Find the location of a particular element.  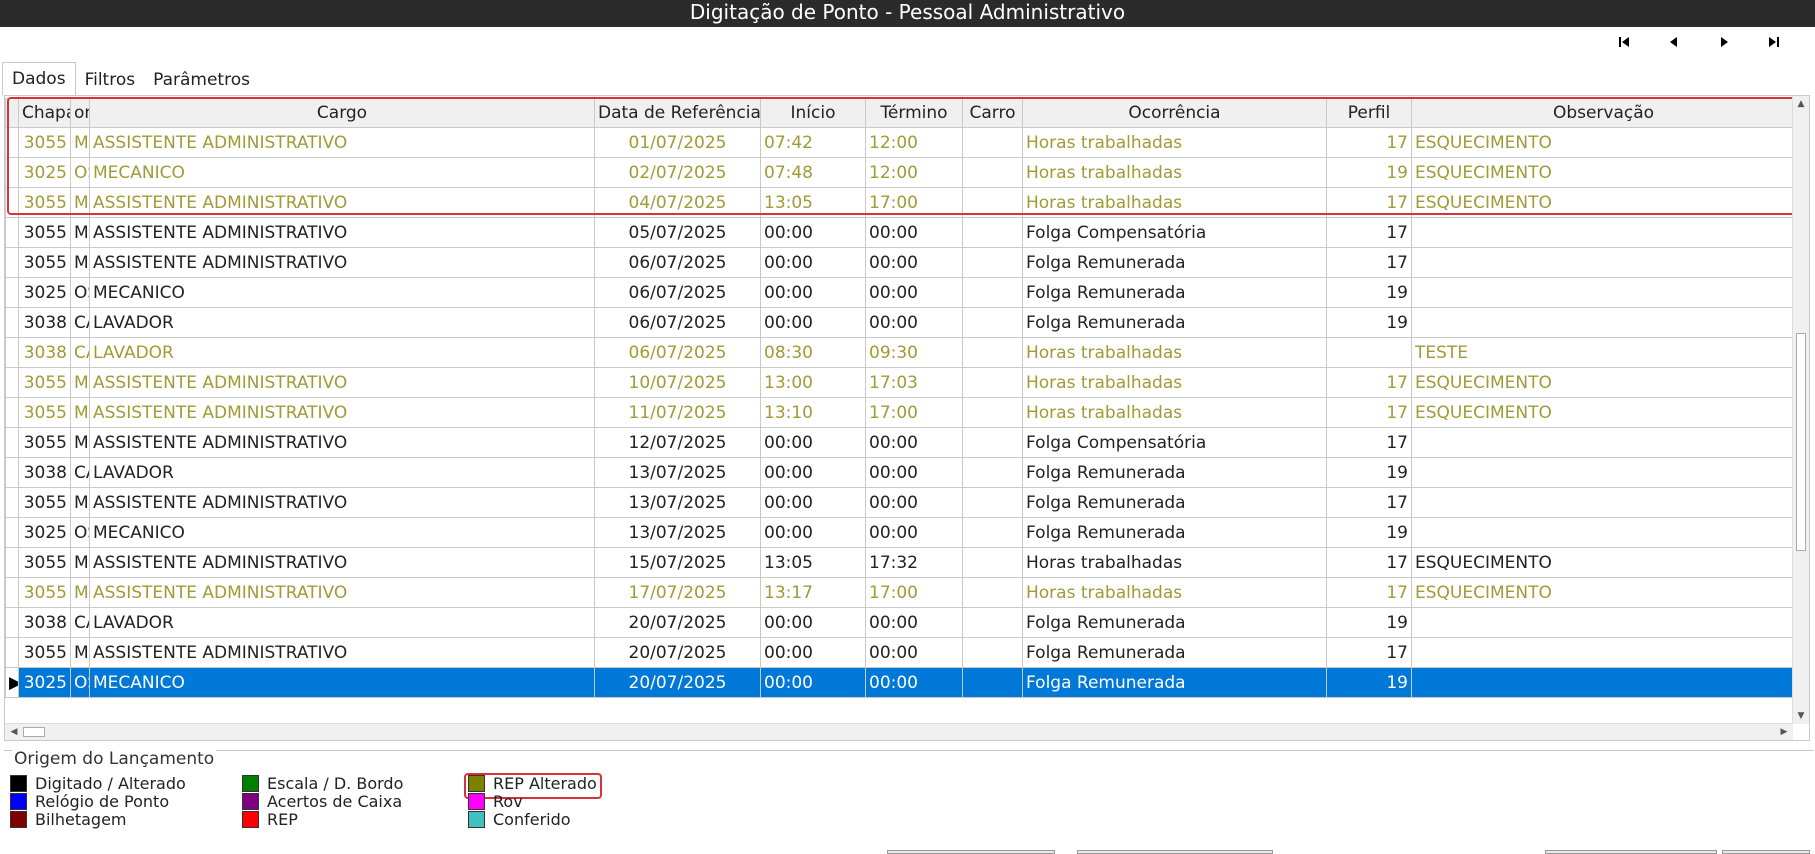

cell-perfil: 19 is located at coordinates (1369, 172).